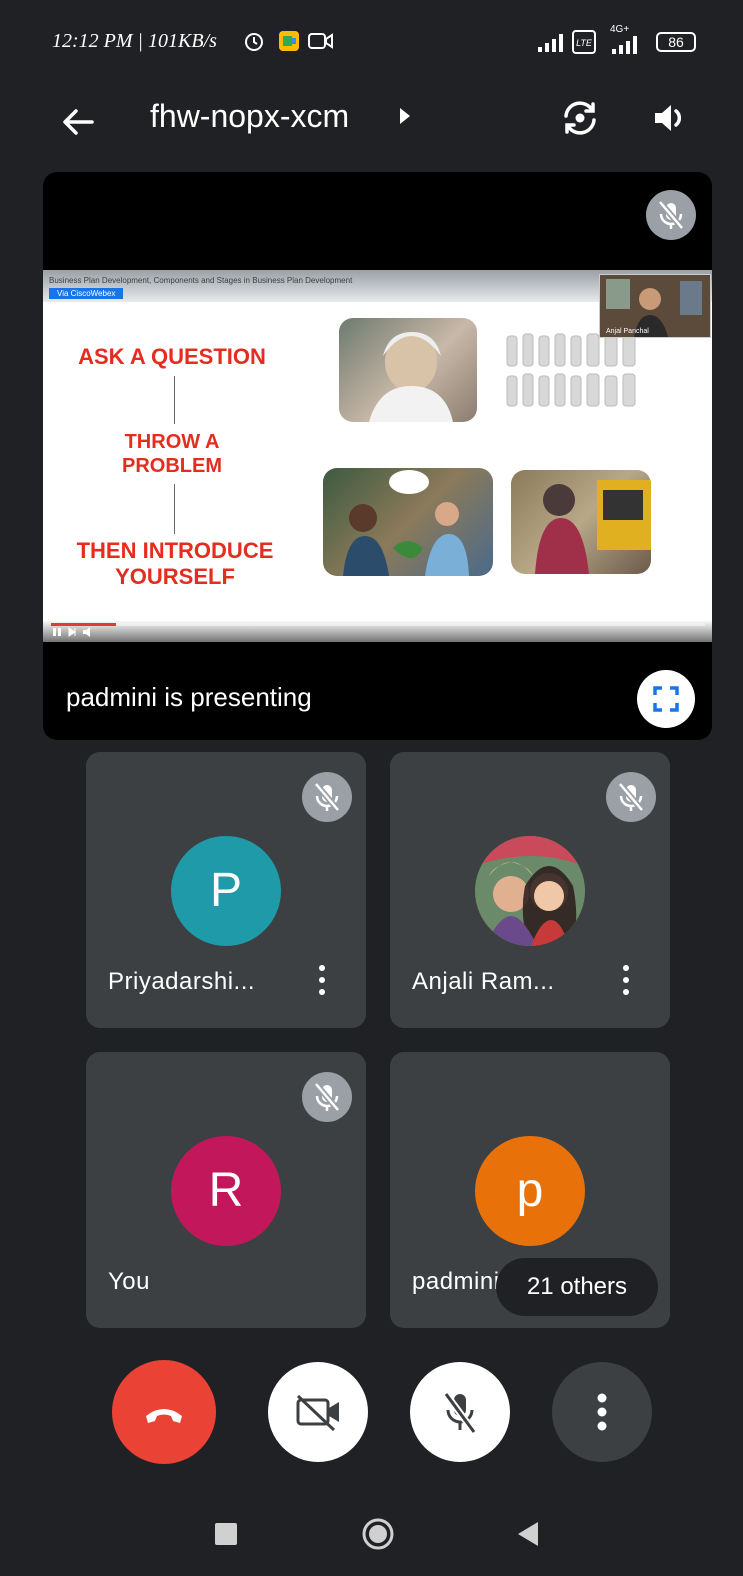 Image resolution: width=743 pixels, height=1576 pixels. What do you see at coordinates (593, 527) in the screenshot?
I see `photo-street-shapes` at bounding box center [593, 527].